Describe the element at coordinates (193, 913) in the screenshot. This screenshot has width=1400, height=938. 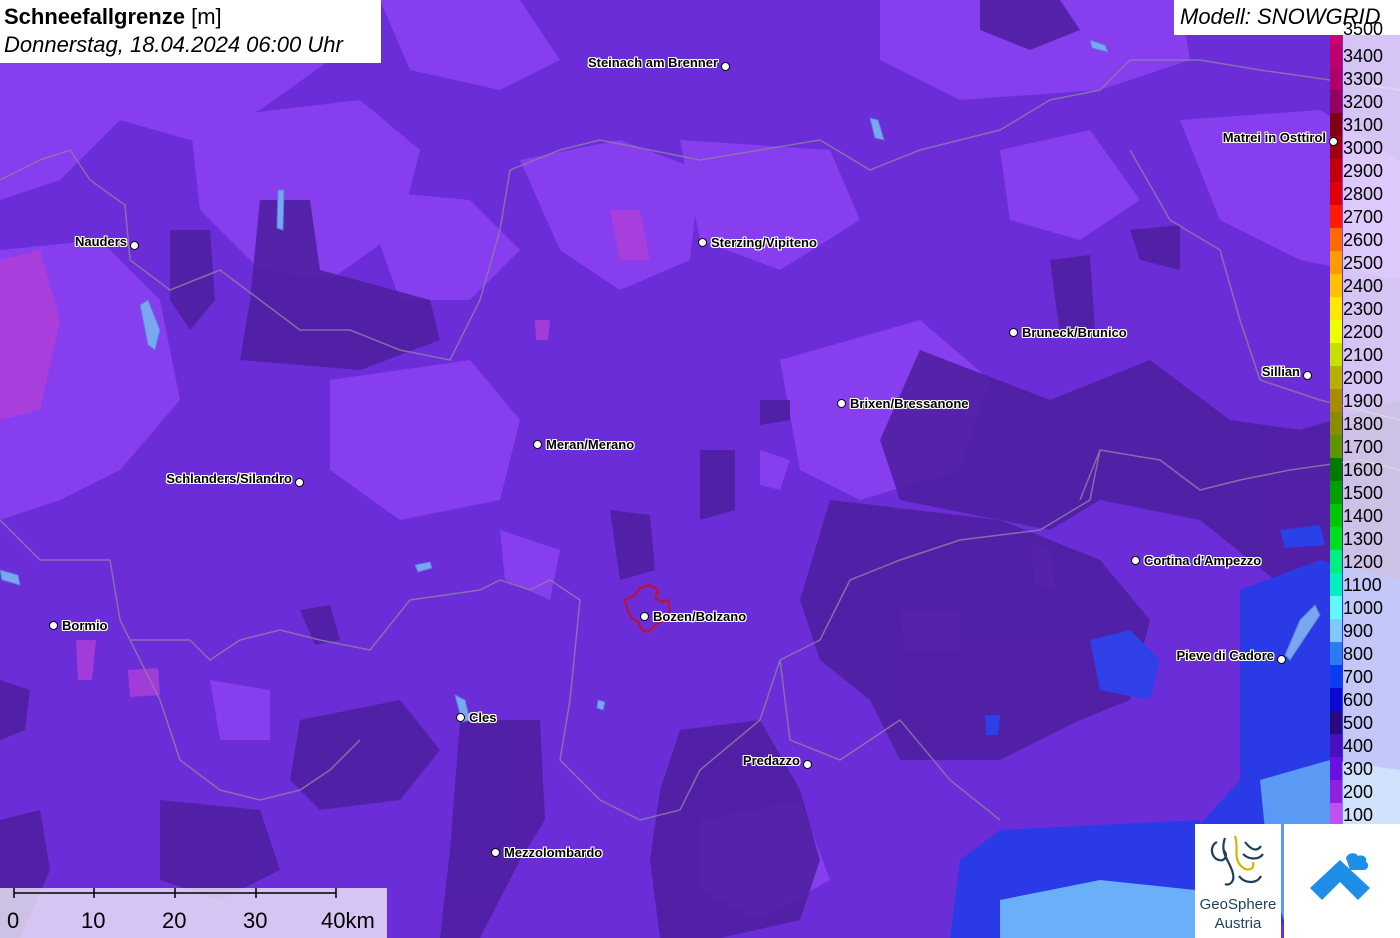
I see `scale-bar: 0 10 20 30 40km` at that location.